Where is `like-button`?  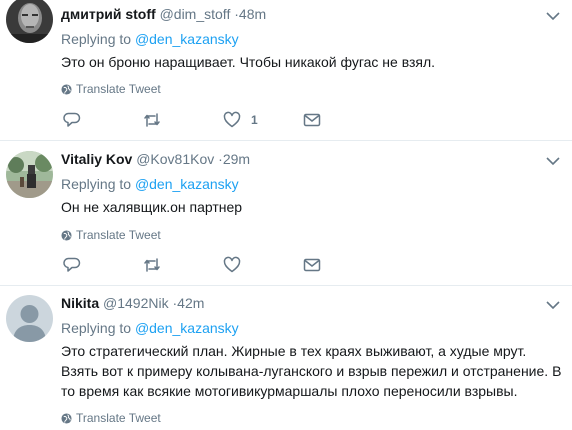
like-button is located at coordinates (237, 265).